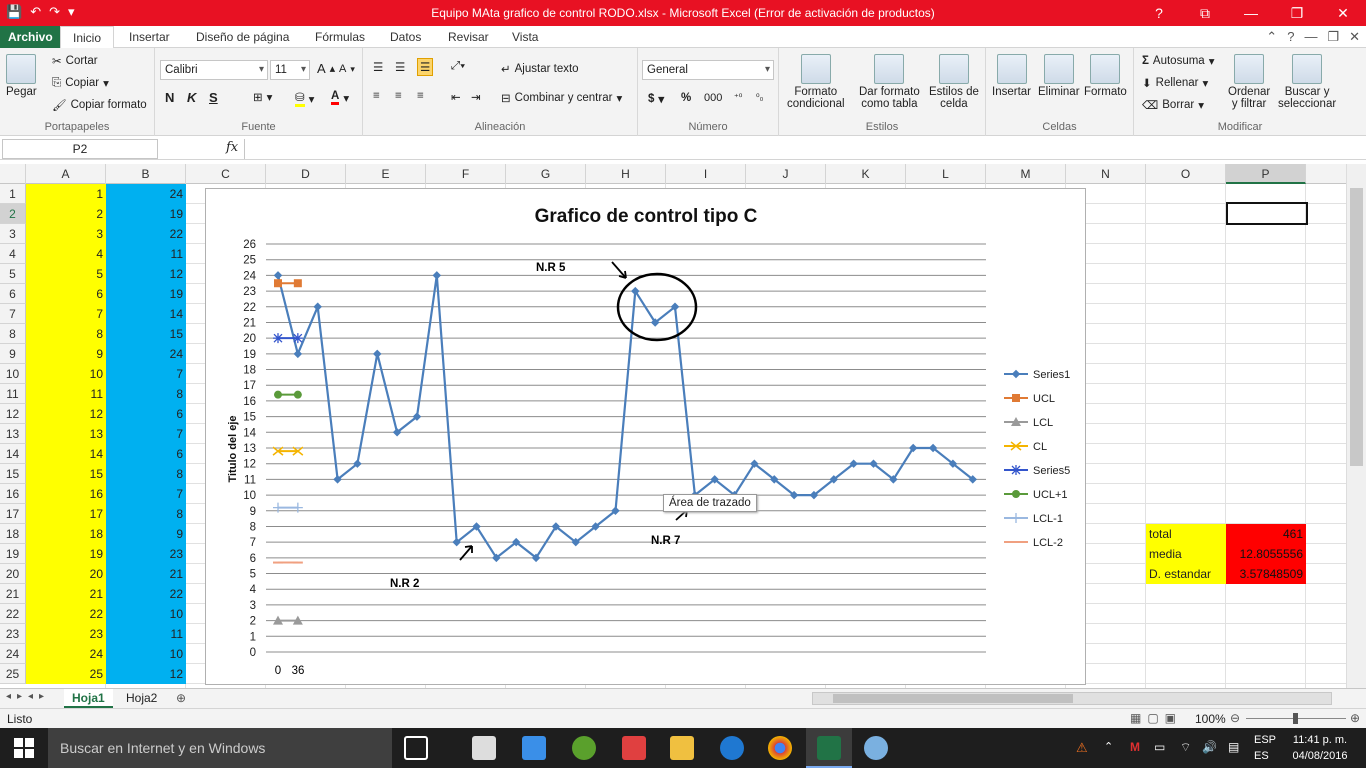 The image size is (1366, 768). Describe the element at coordinates (1209, 747) in the screenshot. I see `volume-icon: 🔊` at that location.